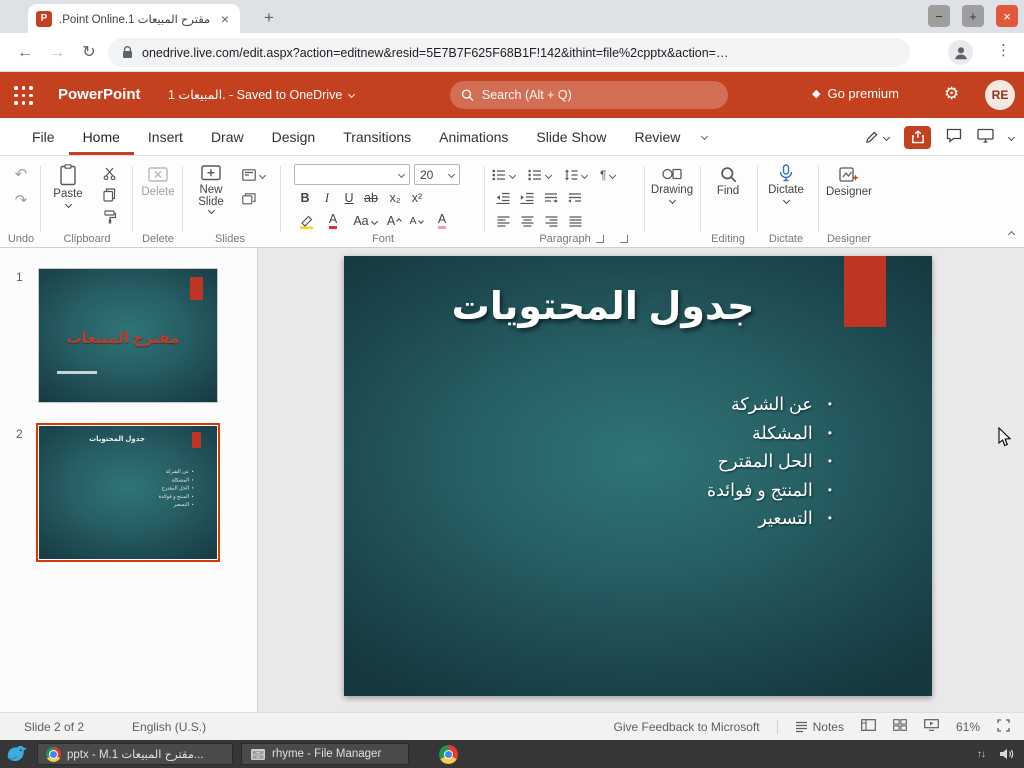 This screenshot has height=768, width=1024. What do you see at coordinates (165, 136) in the screenshot?
I see `tab-insert: Insert` at bounding box center [165, 136].